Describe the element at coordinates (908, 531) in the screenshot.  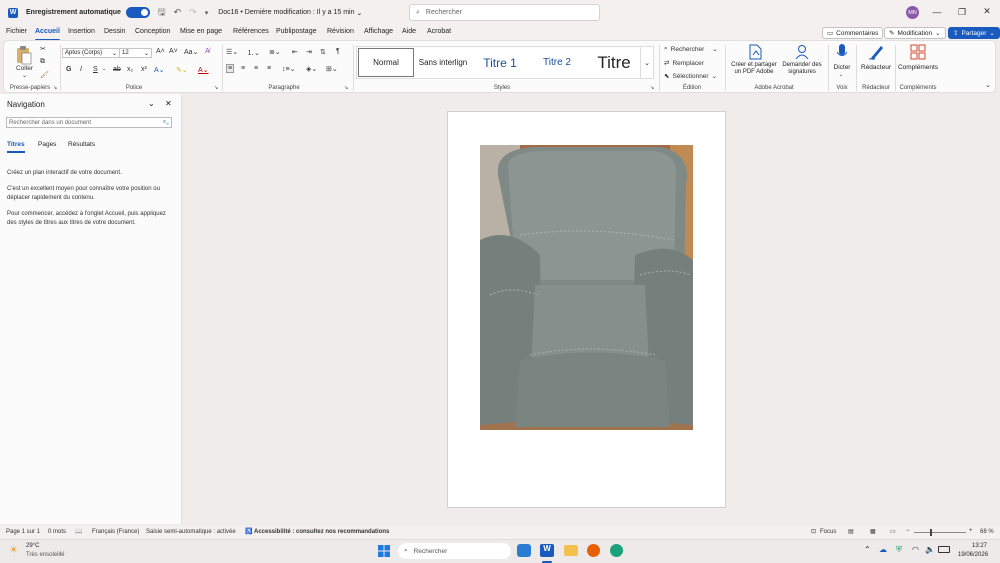
I see `zoom-out-icon: −` at that location.